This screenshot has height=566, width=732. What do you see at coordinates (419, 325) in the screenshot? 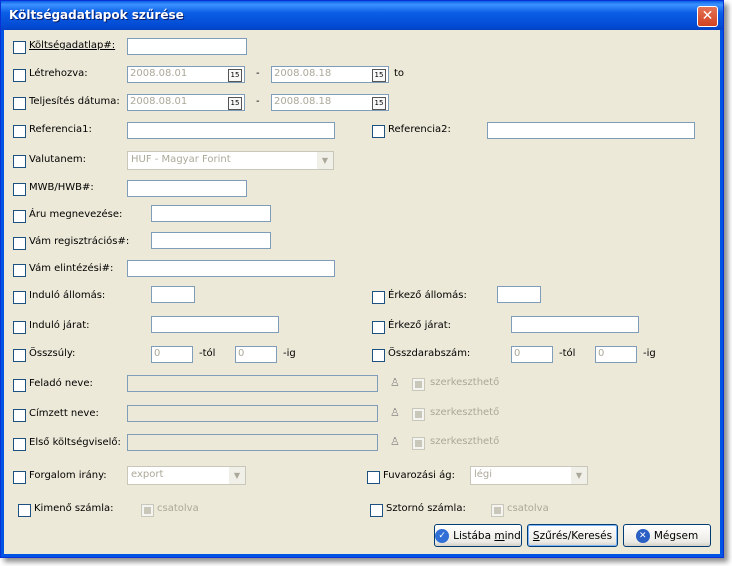
I see `erkezo-jarat-label: Érkező járat:` at bounding box center [419, 325].